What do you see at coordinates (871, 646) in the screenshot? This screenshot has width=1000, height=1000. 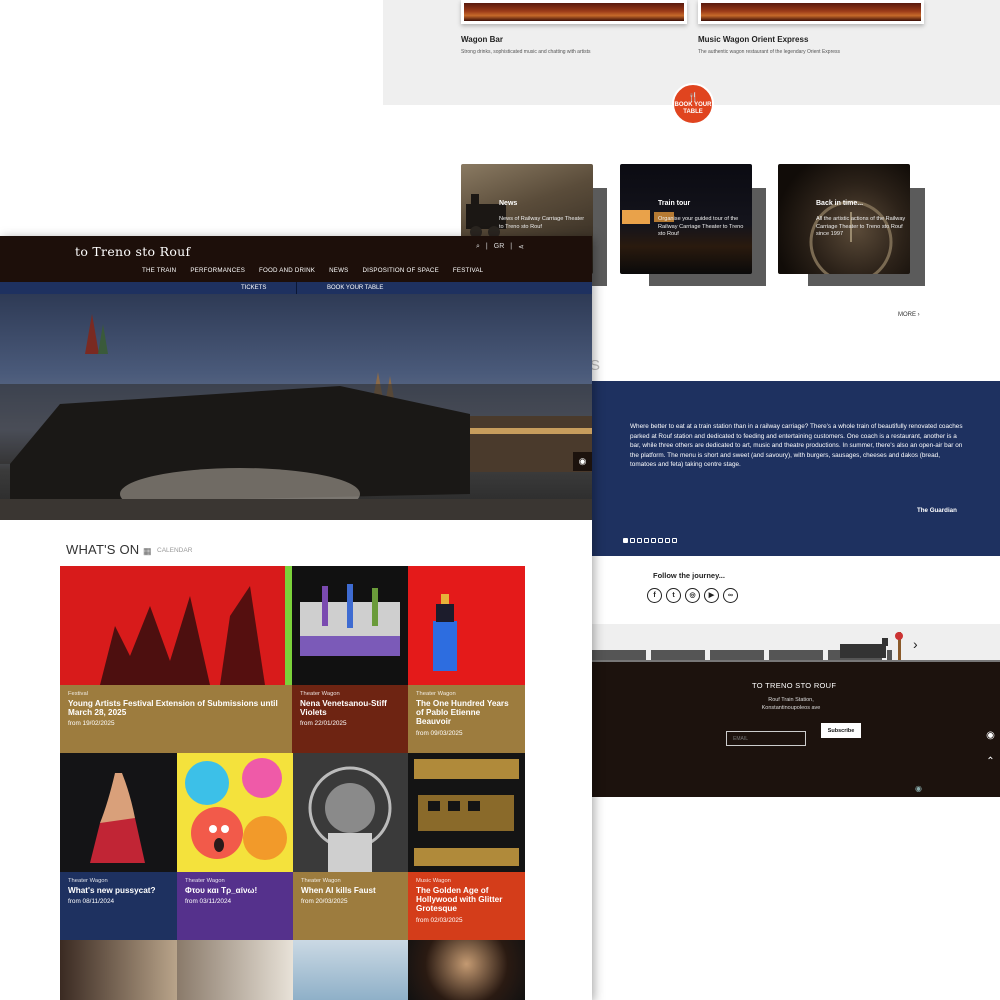 I see `locomotive-icon` at bounding box center [871, 646].